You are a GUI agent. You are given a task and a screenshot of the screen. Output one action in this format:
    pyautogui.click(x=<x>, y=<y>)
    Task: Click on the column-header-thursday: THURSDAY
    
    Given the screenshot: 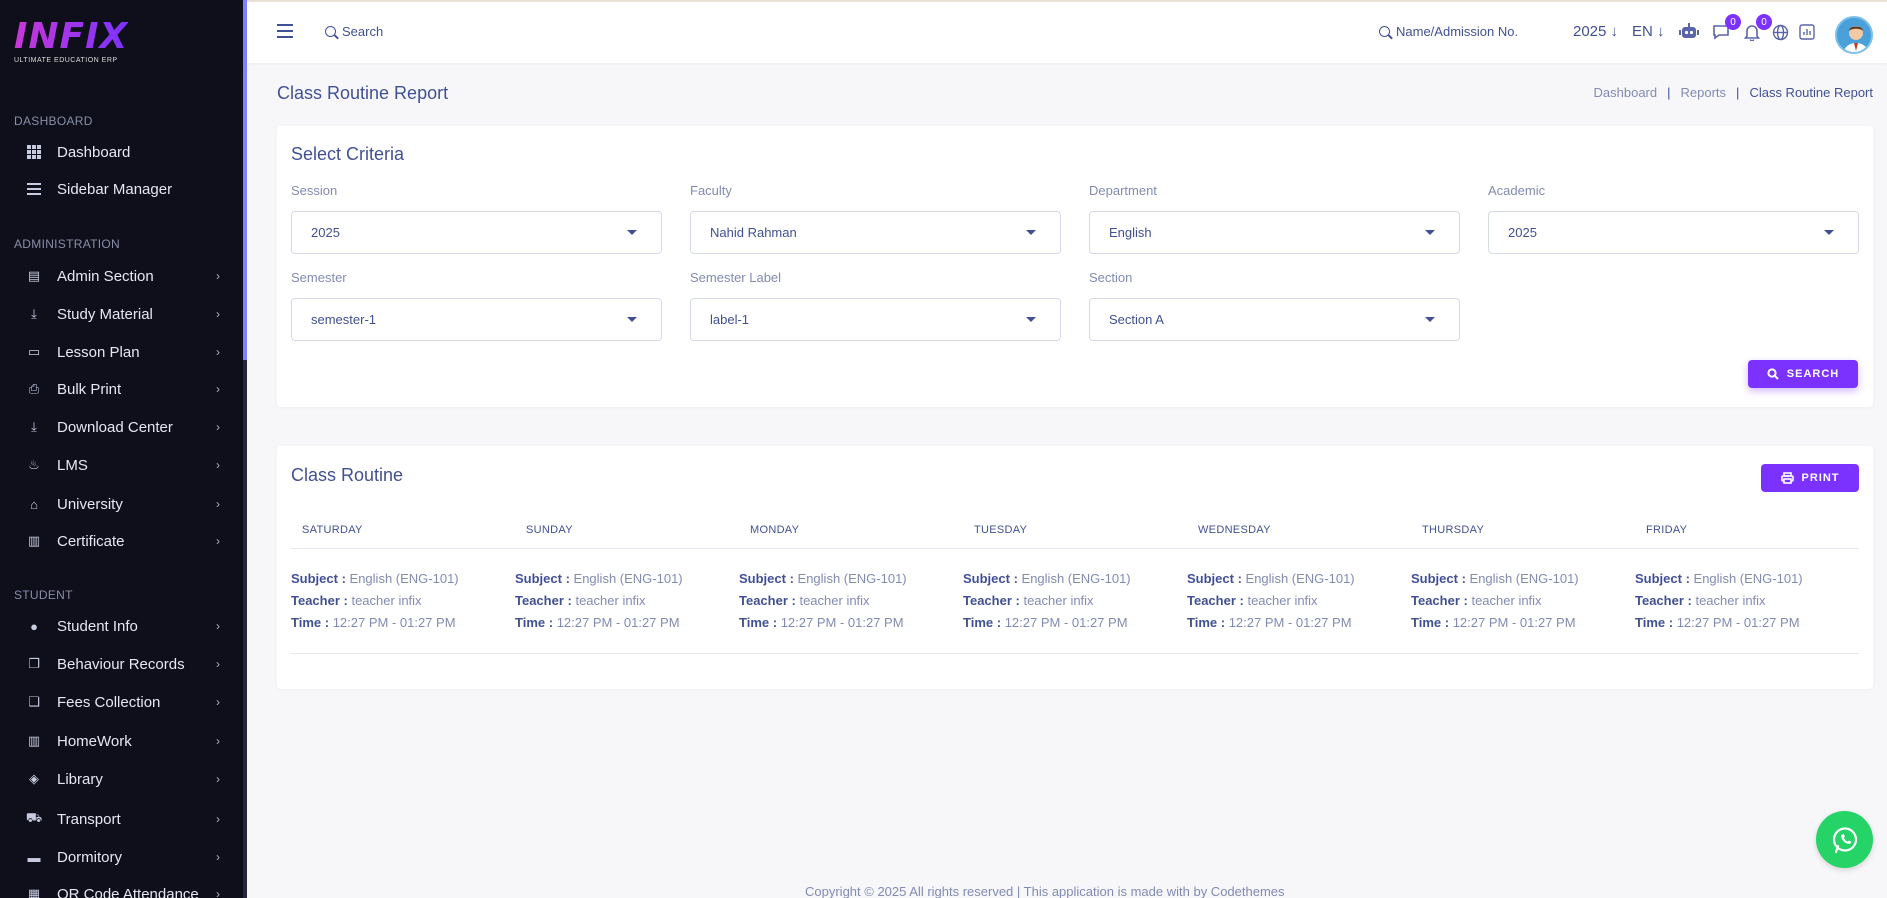 What is the action you would take?
    pyautogui.click(x=1453, y=530)
    